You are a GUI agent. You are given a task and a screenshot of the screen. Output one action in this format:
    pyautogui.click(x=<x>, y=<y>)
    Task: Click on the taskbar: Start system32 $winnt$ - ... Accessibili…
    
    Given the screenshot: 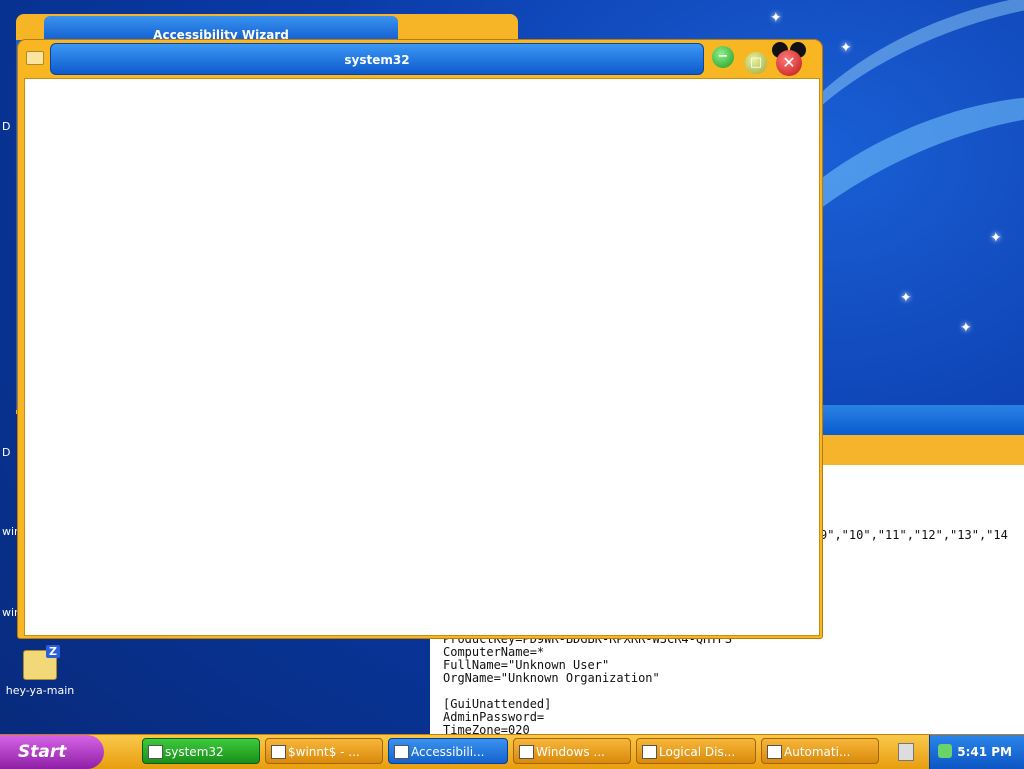 What is the action you would take?
    pyautogui.click(x=512, y=751)
    